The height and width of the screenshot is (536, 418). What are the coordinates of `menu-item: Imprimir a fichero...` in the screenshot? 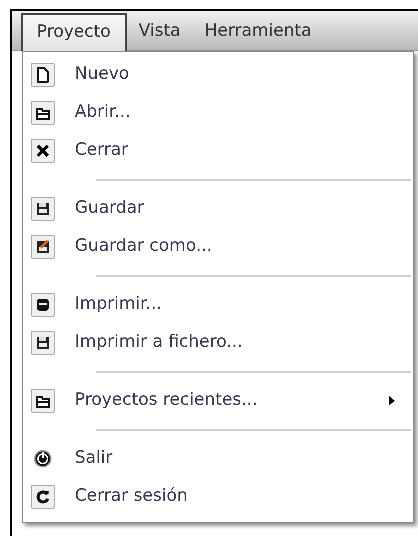 It's located at (218, 343).